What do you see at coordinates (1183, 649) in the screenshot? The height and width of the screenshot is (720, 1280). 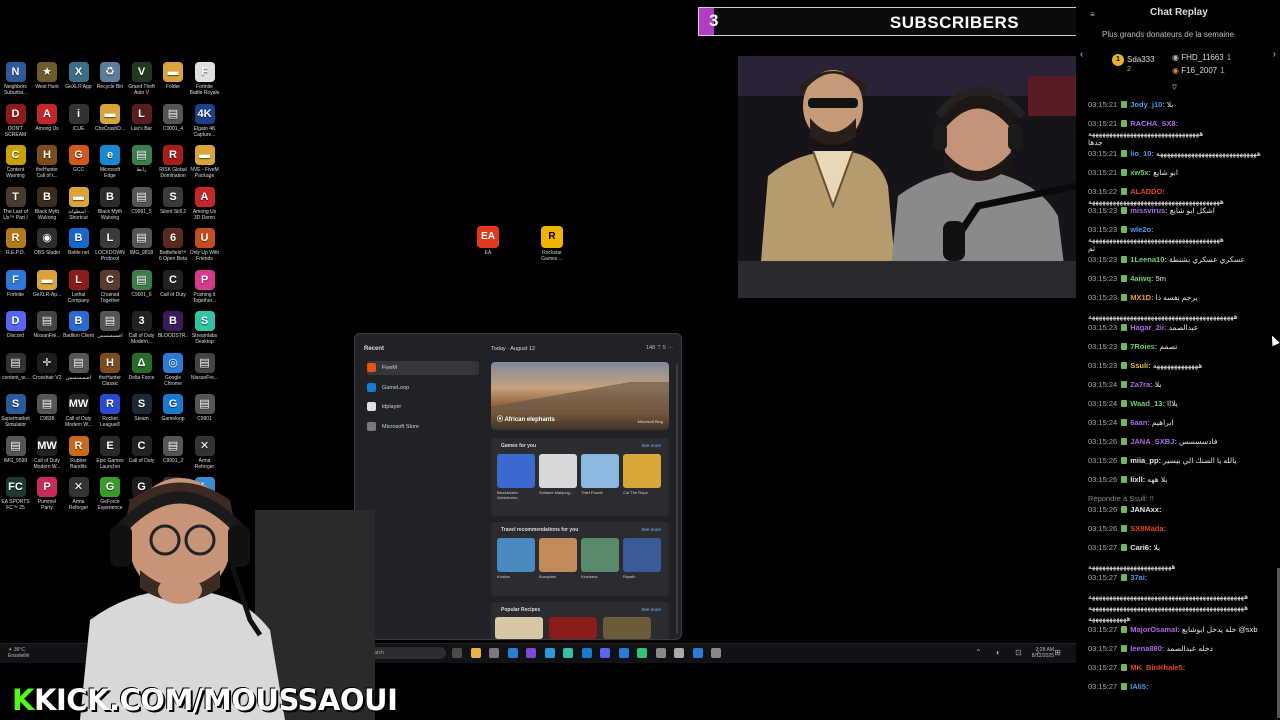 I see `chat-message: 03:15:27 leena880: دخله عبدالصمد` at bounding box center [1183, 649].